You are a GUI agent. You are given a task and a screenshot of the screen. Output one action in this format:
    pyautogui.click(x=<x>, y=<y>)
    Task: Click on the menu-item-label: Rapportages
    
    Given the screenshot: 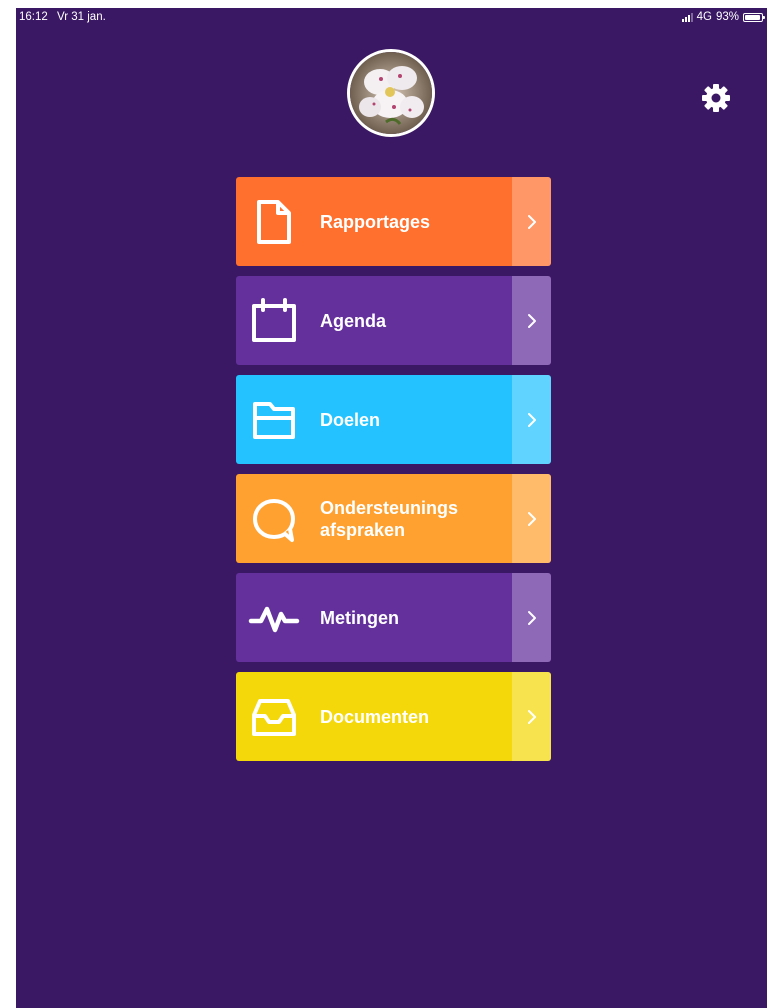 What is the action you would take?
    pyautogui.click(x=375, y=221)
    